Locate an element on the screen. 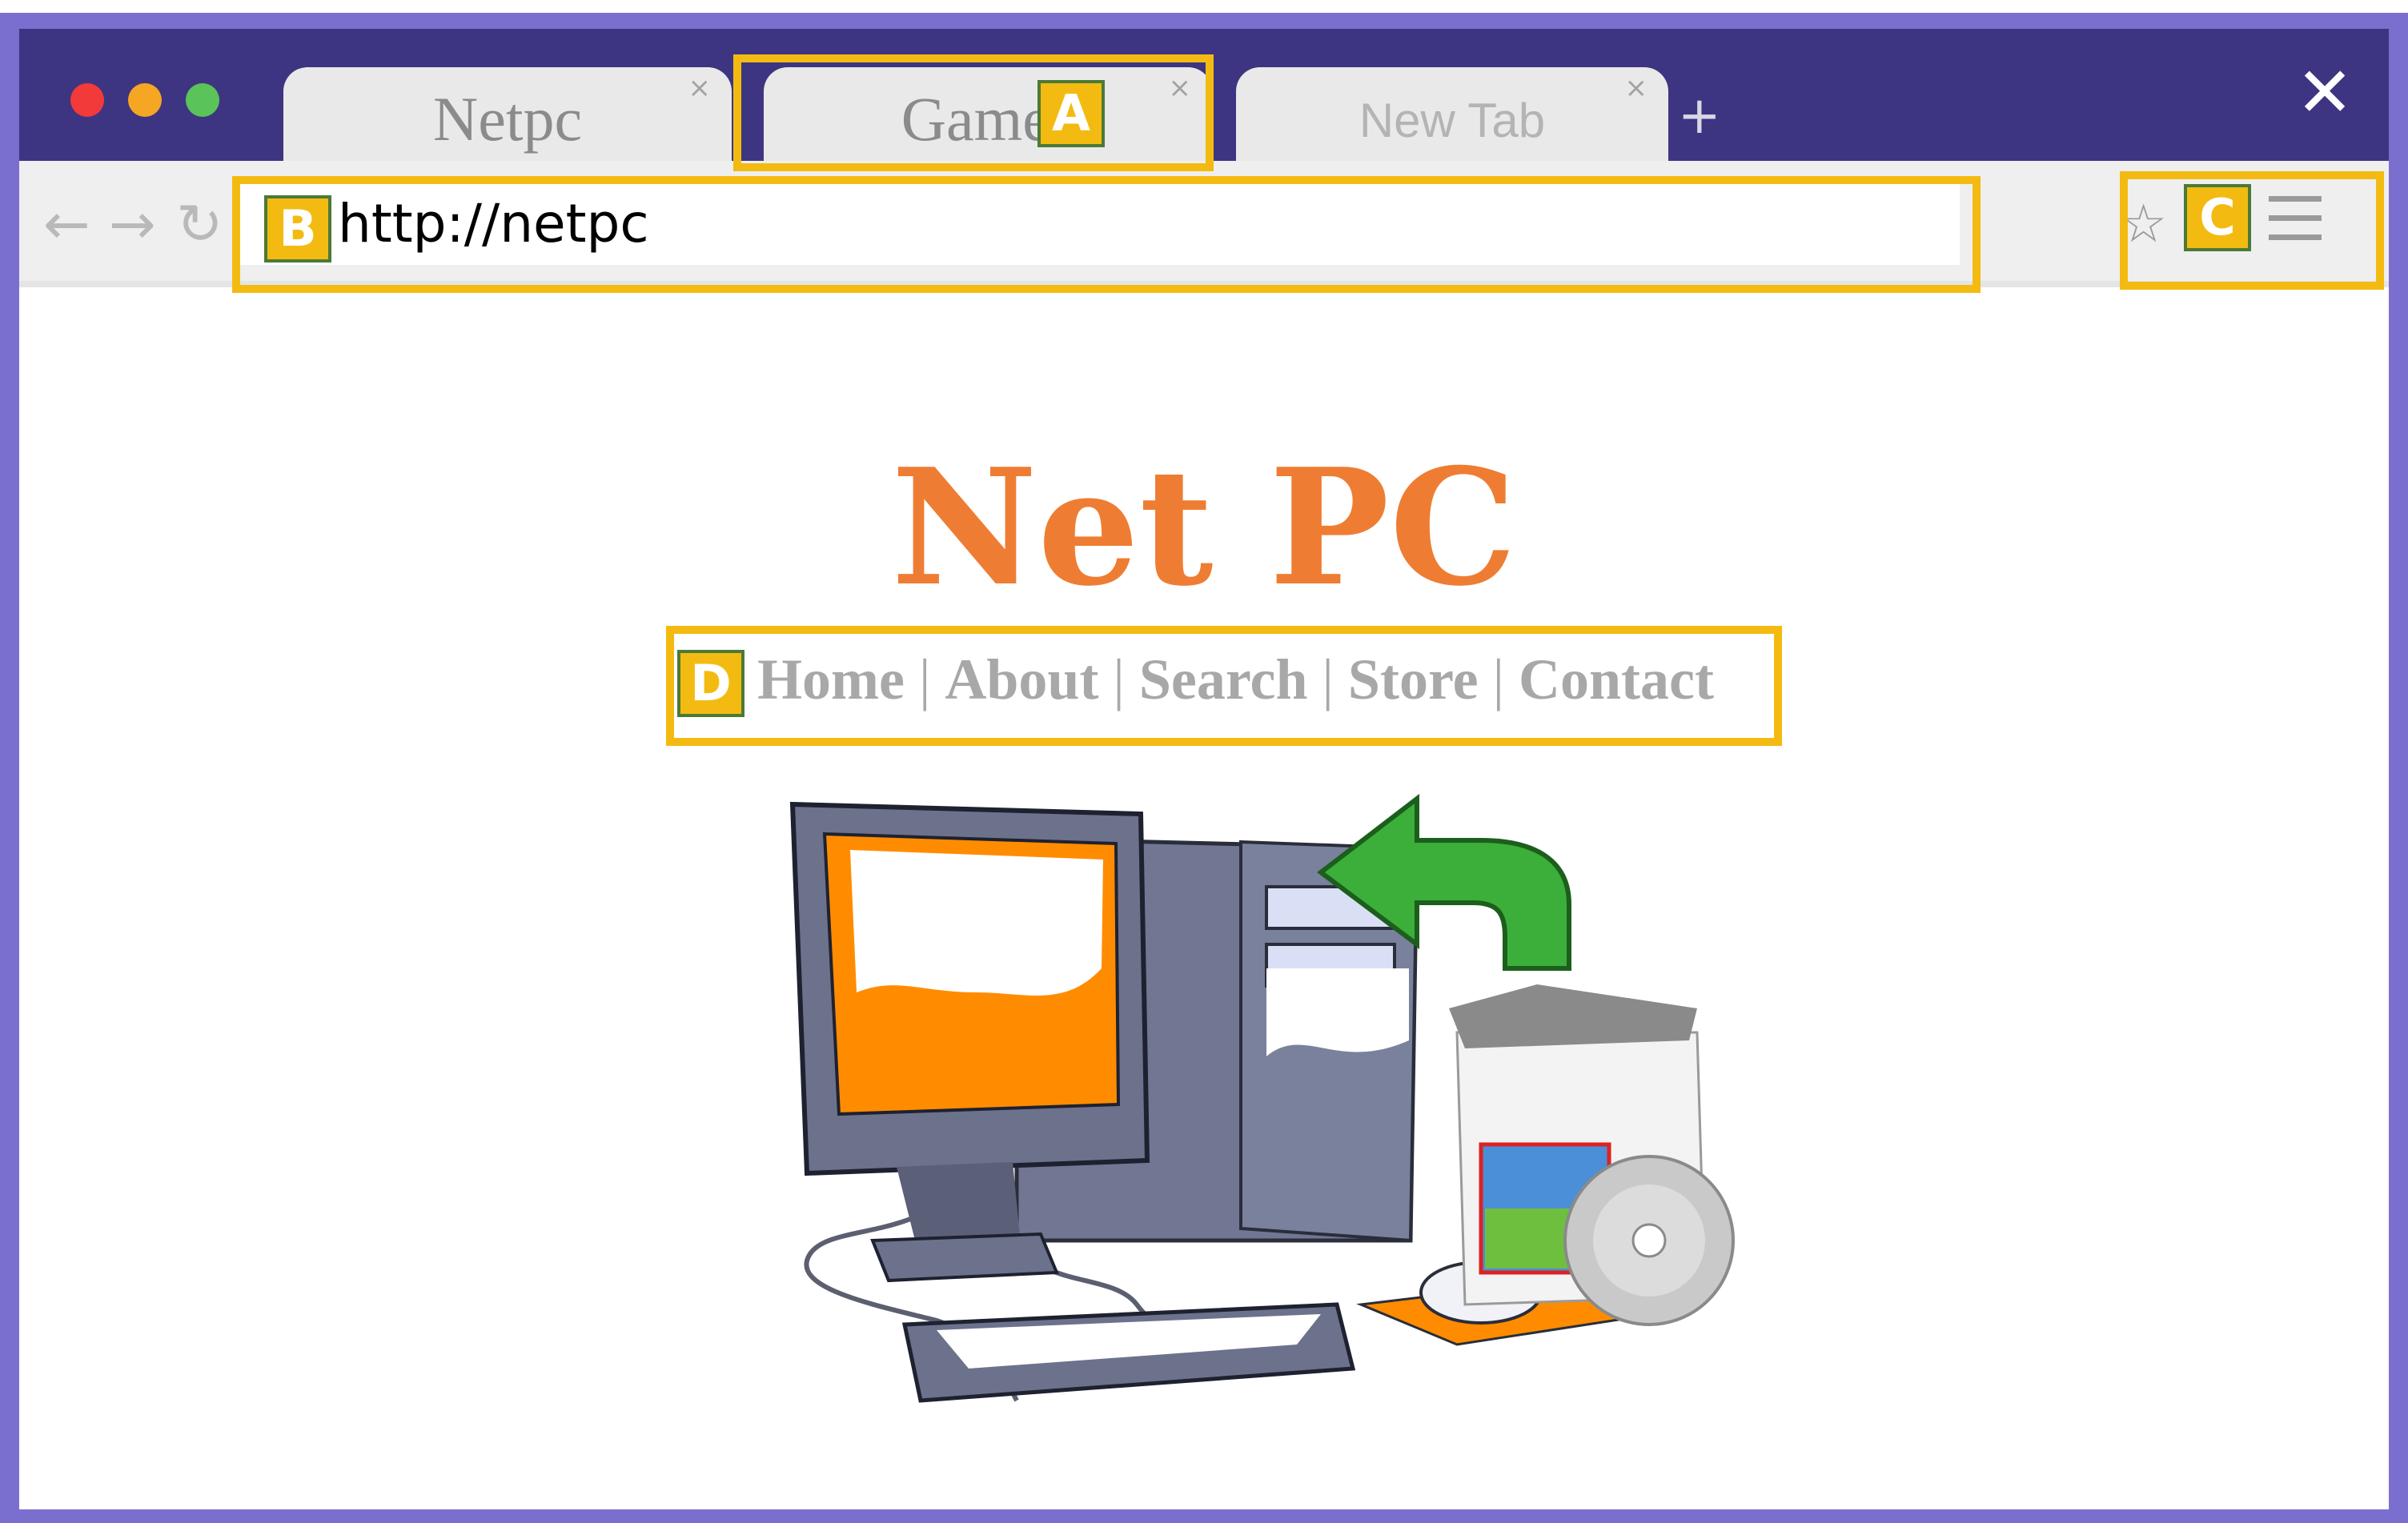 This screenshot has height=1523, width=2408. annotation-badge-d: D is located at coordinates (710, 683).